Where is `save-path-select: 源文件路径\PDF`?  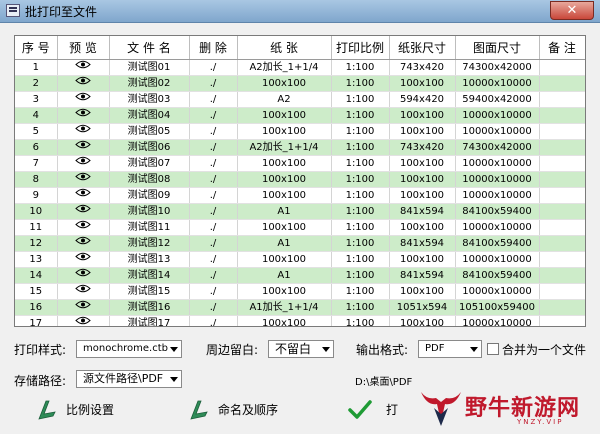
save-path-select: 源文件路径\PDF is located at coordinates (129, 379).